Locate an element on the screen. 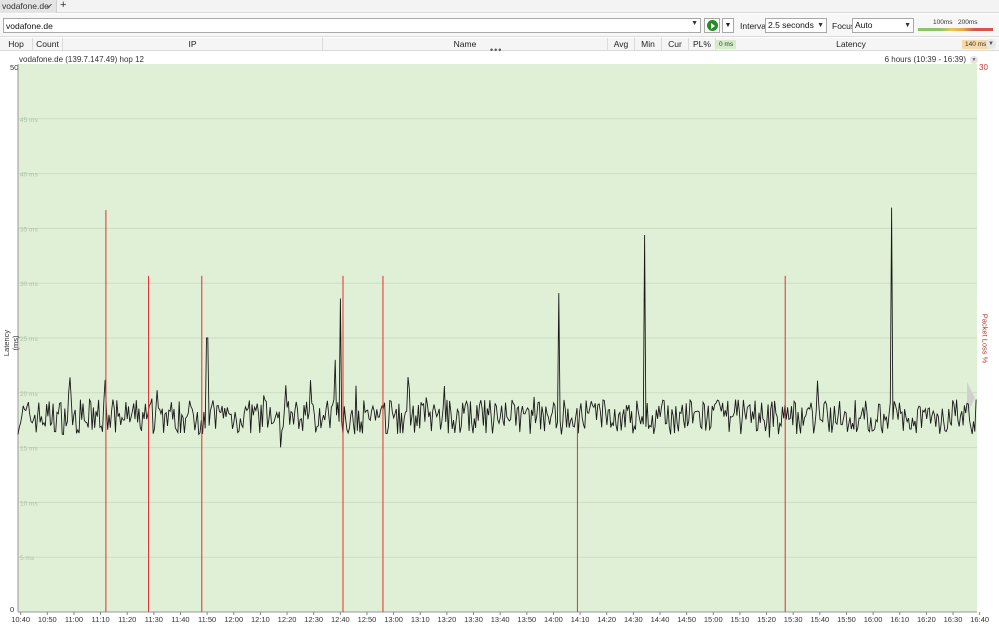 This screenshot has height=630, width=999. x-tick-label: 16:10 is located at coordinates (899, 619).